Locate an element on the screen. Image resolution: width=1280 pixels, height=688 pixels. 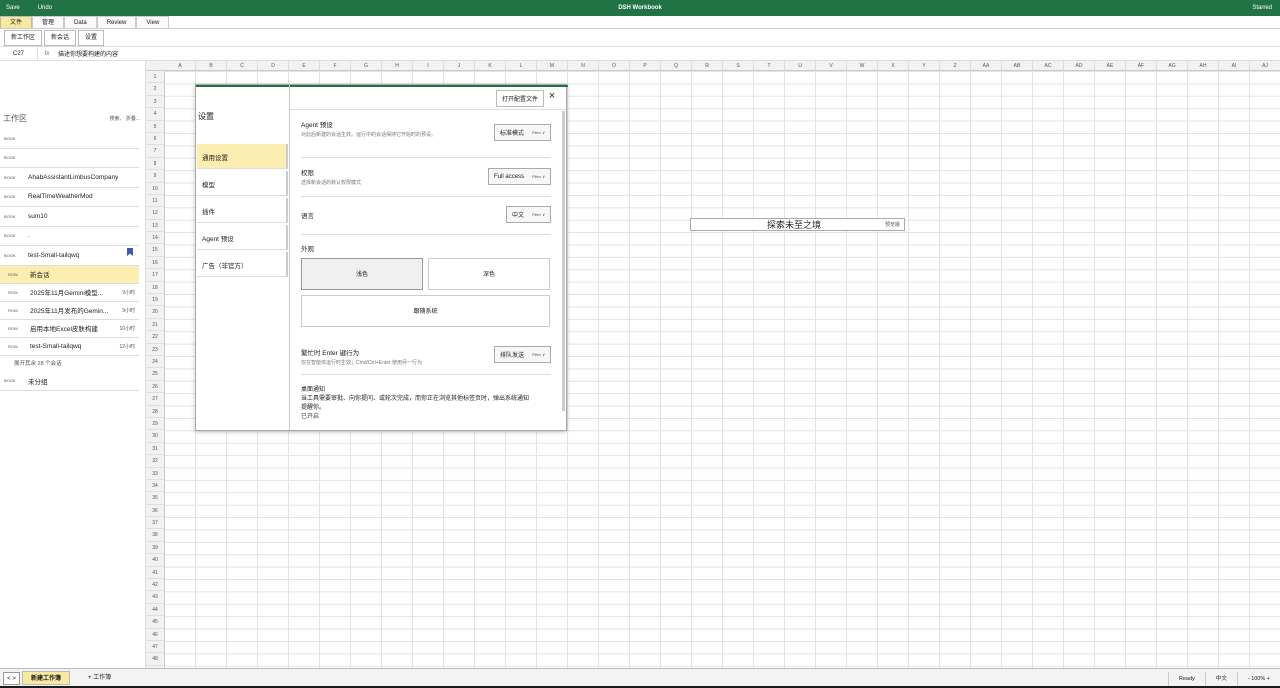
tab-review: Review is located at coordinates (116, 22).